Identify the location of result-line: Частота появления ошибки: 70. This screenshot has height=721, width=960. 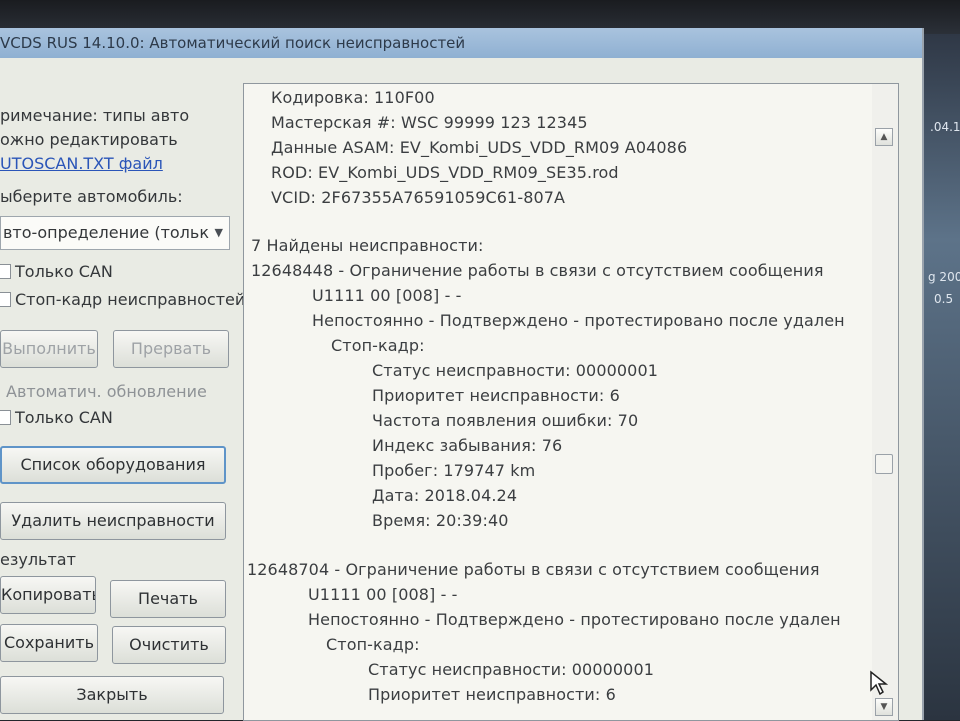
(505, 420).